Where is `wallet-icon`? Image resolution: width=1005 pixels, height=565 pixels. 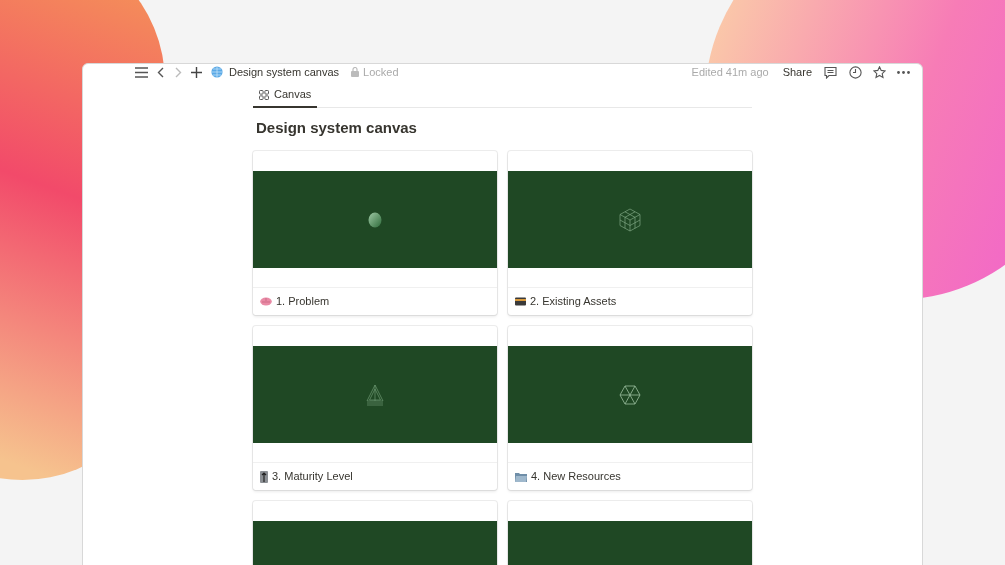
wallet-icon is located at coordinates (520, 301).